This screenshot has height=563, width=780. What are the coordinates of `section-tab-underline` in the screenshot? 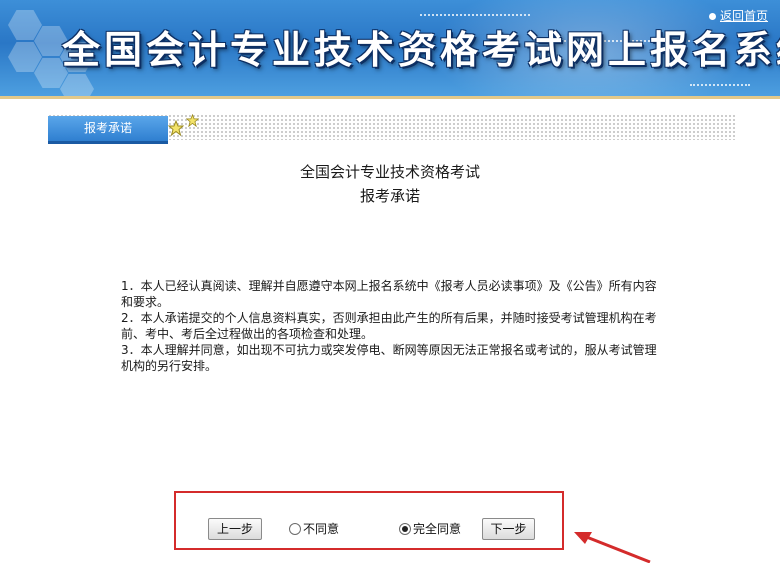 It's located at (108, 142).